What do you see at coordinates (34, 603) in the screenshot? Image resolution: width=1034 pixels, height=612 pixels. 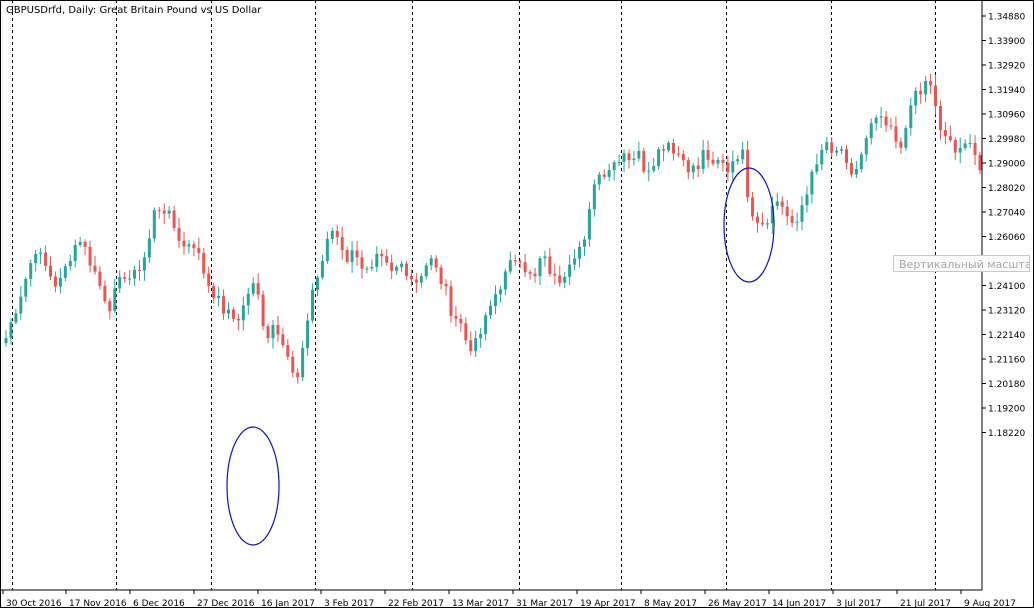 I see `x-tick-label: 30 Oct 2016` at bounding box center [34, 603].